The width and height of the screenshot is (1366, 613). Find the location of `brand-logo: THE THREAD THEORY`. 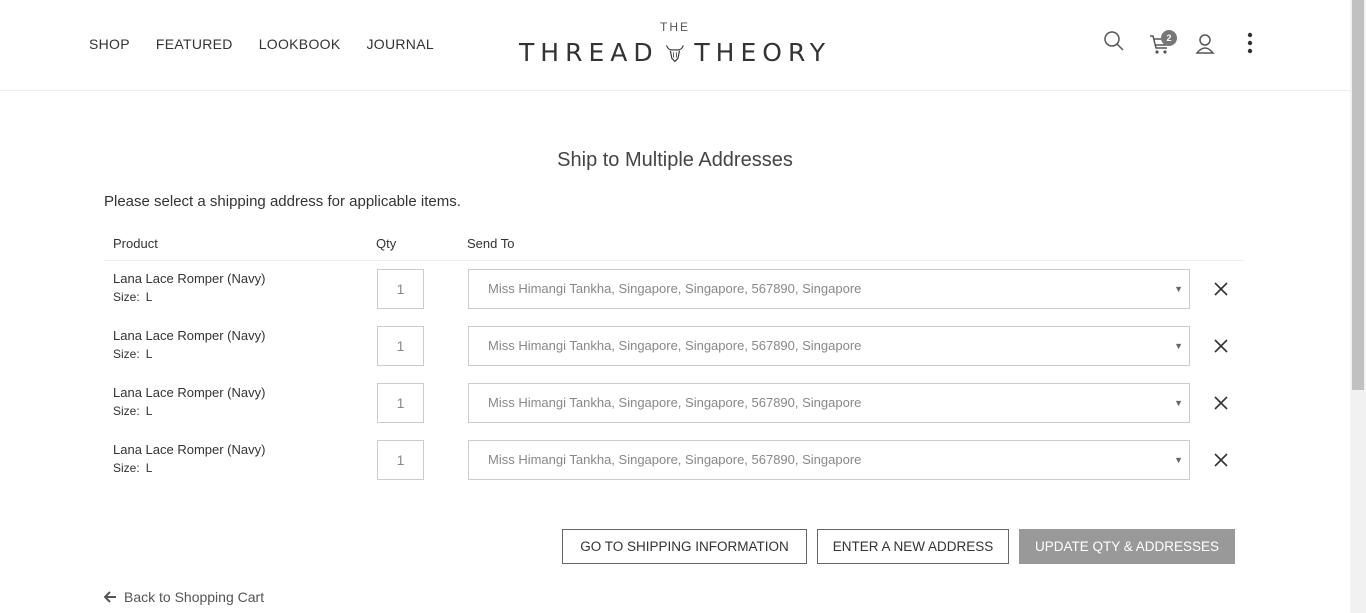

brand-logo: THE THREAD THEORY is located at coordinates (675, 45).